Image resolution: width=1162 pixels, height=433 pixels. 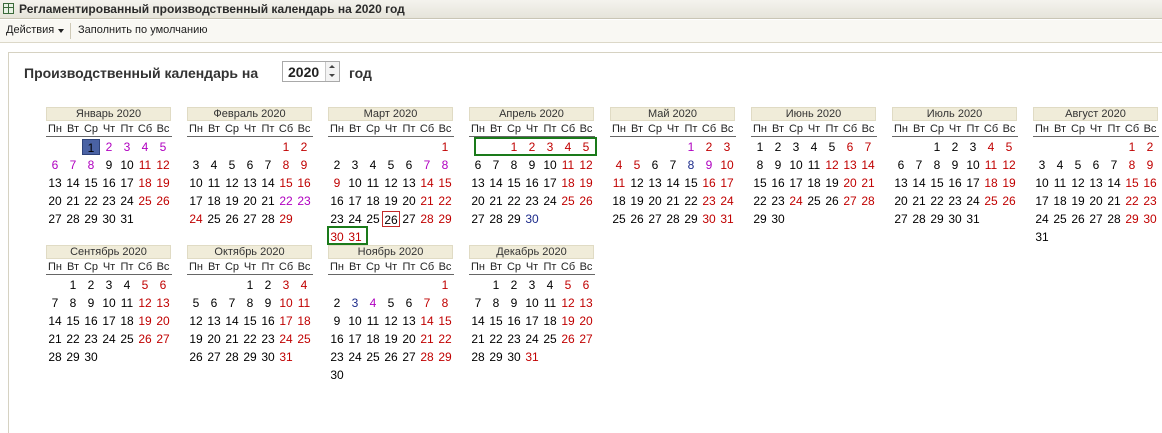 I want to click on calendar-day: 11, so click(x=550, y=303).